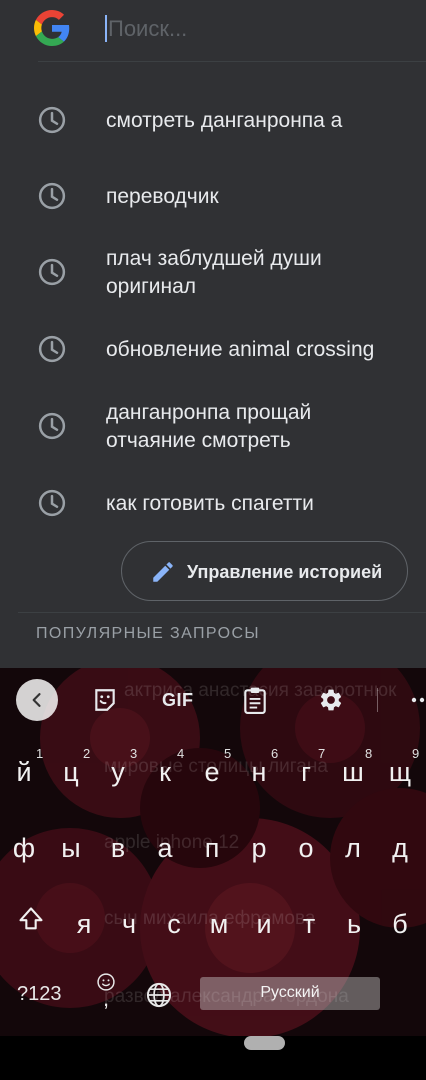  I want to click on search-bar, so click(213, 30).